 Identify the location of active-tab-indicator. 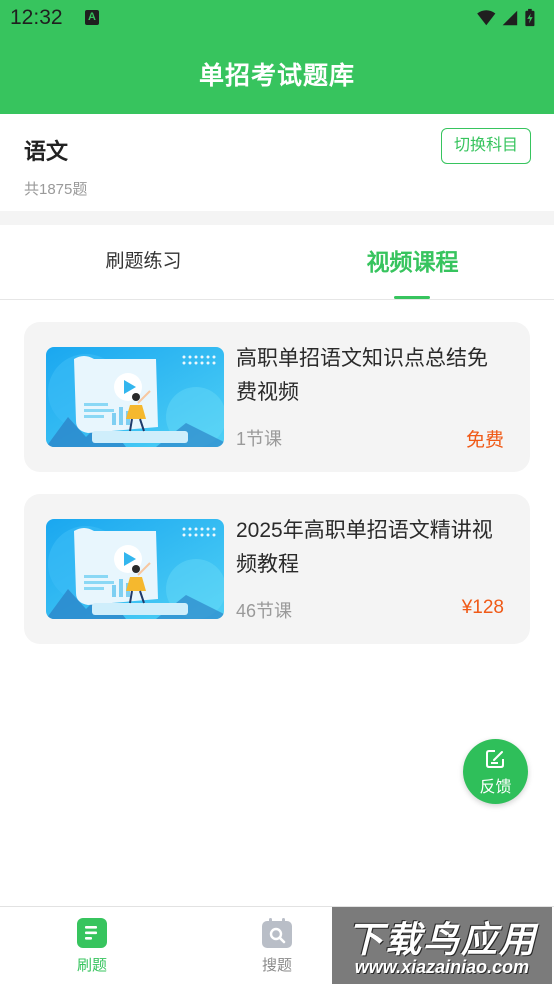
(412, 297).